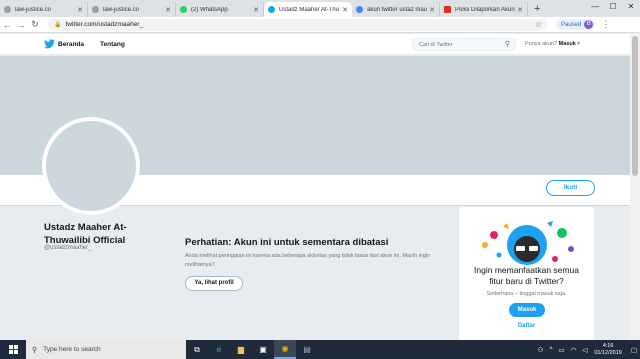 This screenshot has height=359, width=640. I want to click on back-icon: ←, so click(7, 25).